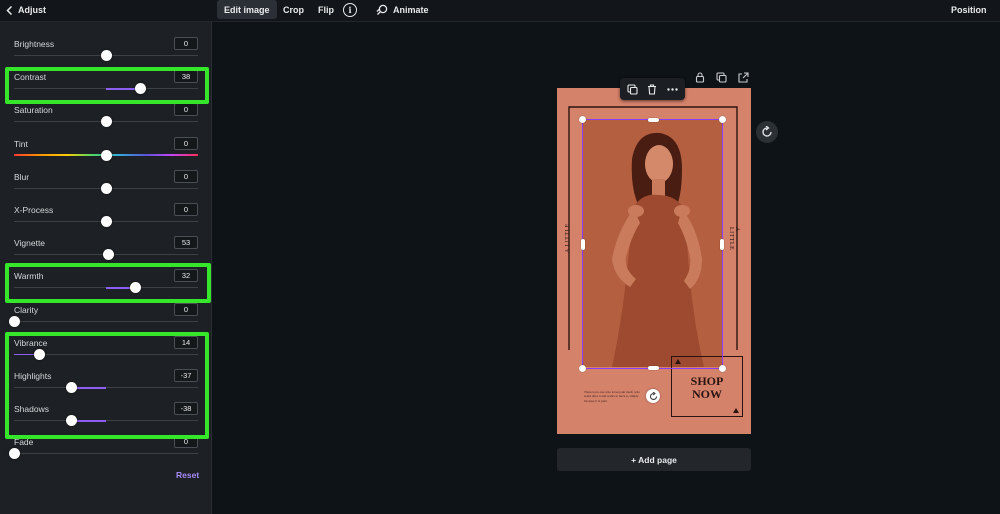 This screenshot has width=1000, height=514. I want to click on refresh-icon, so click(767, 132).